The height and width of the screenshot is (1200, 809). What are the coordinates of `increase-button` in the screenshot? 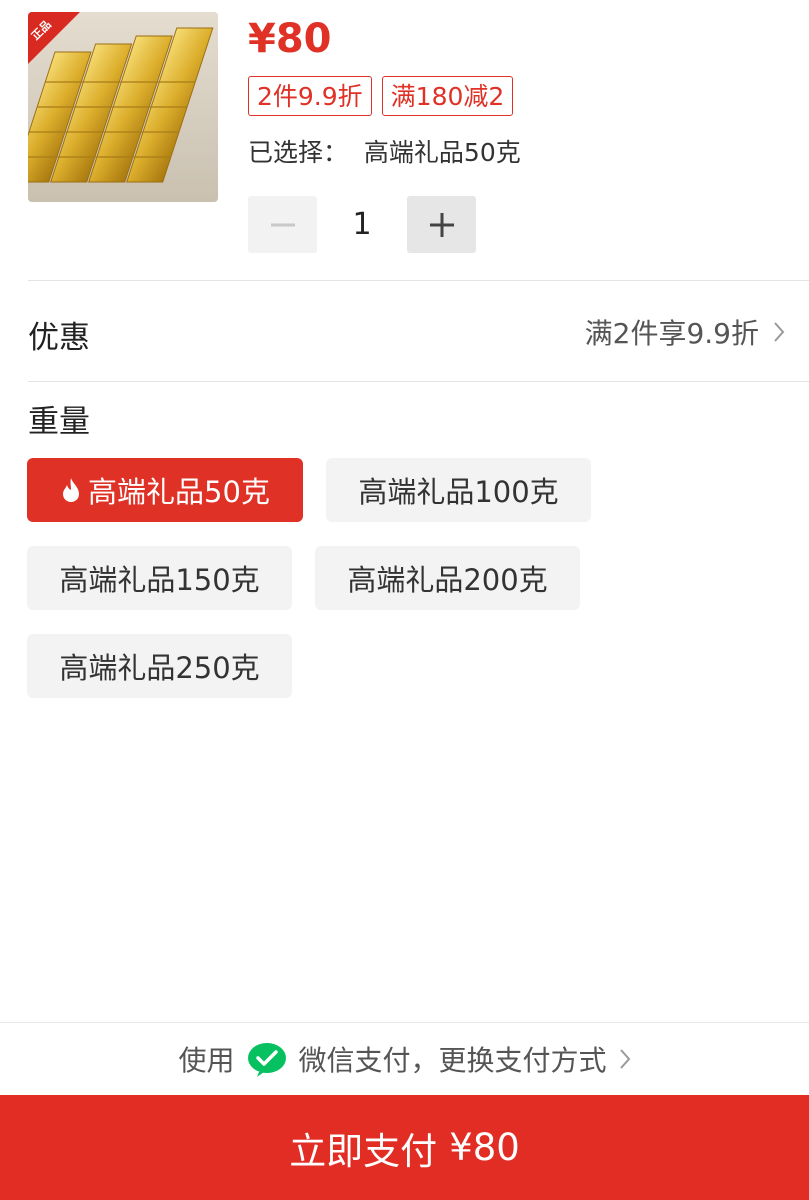 It's located at (441, 224).